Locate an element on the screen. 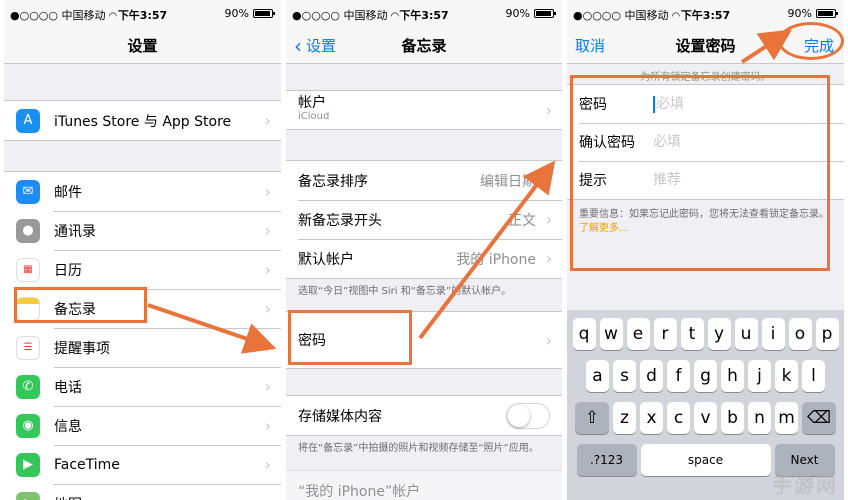  key-e: e is located at coordinates (638, 334).